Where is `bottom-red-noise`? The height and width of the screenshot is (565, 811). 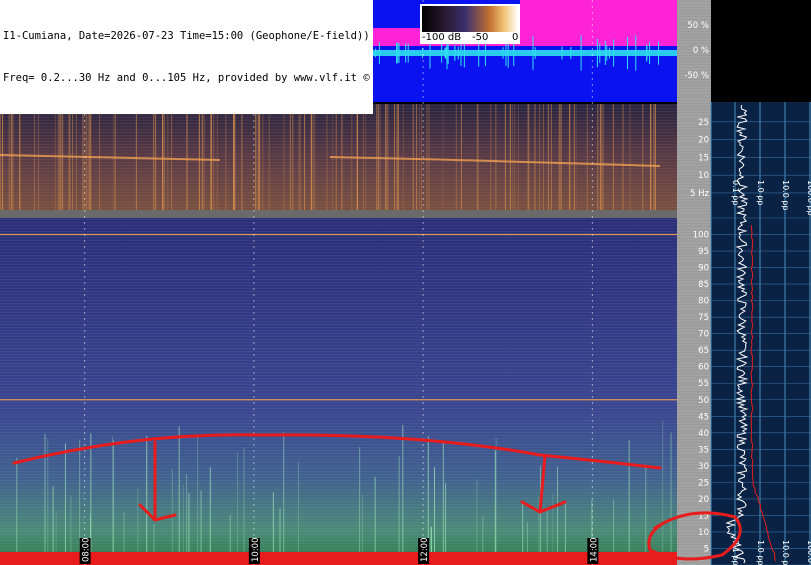
bottom-red-noise is located at coordinates (338, 558).